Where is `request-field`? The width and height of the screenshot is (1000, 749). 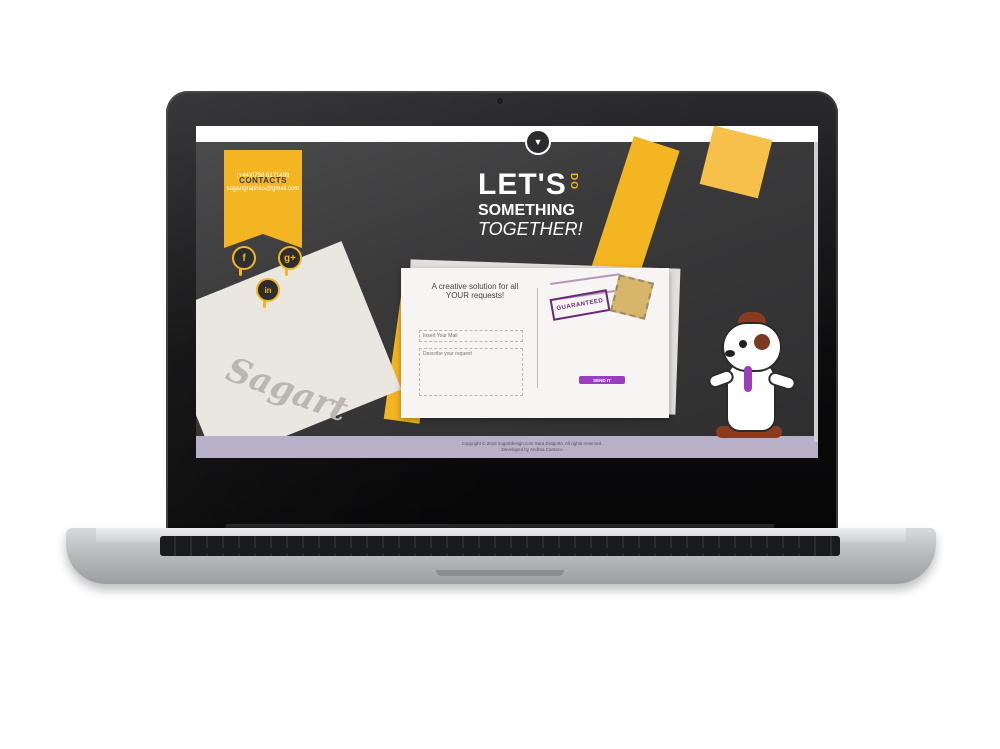
request-field is located at coordinates (471, 372).